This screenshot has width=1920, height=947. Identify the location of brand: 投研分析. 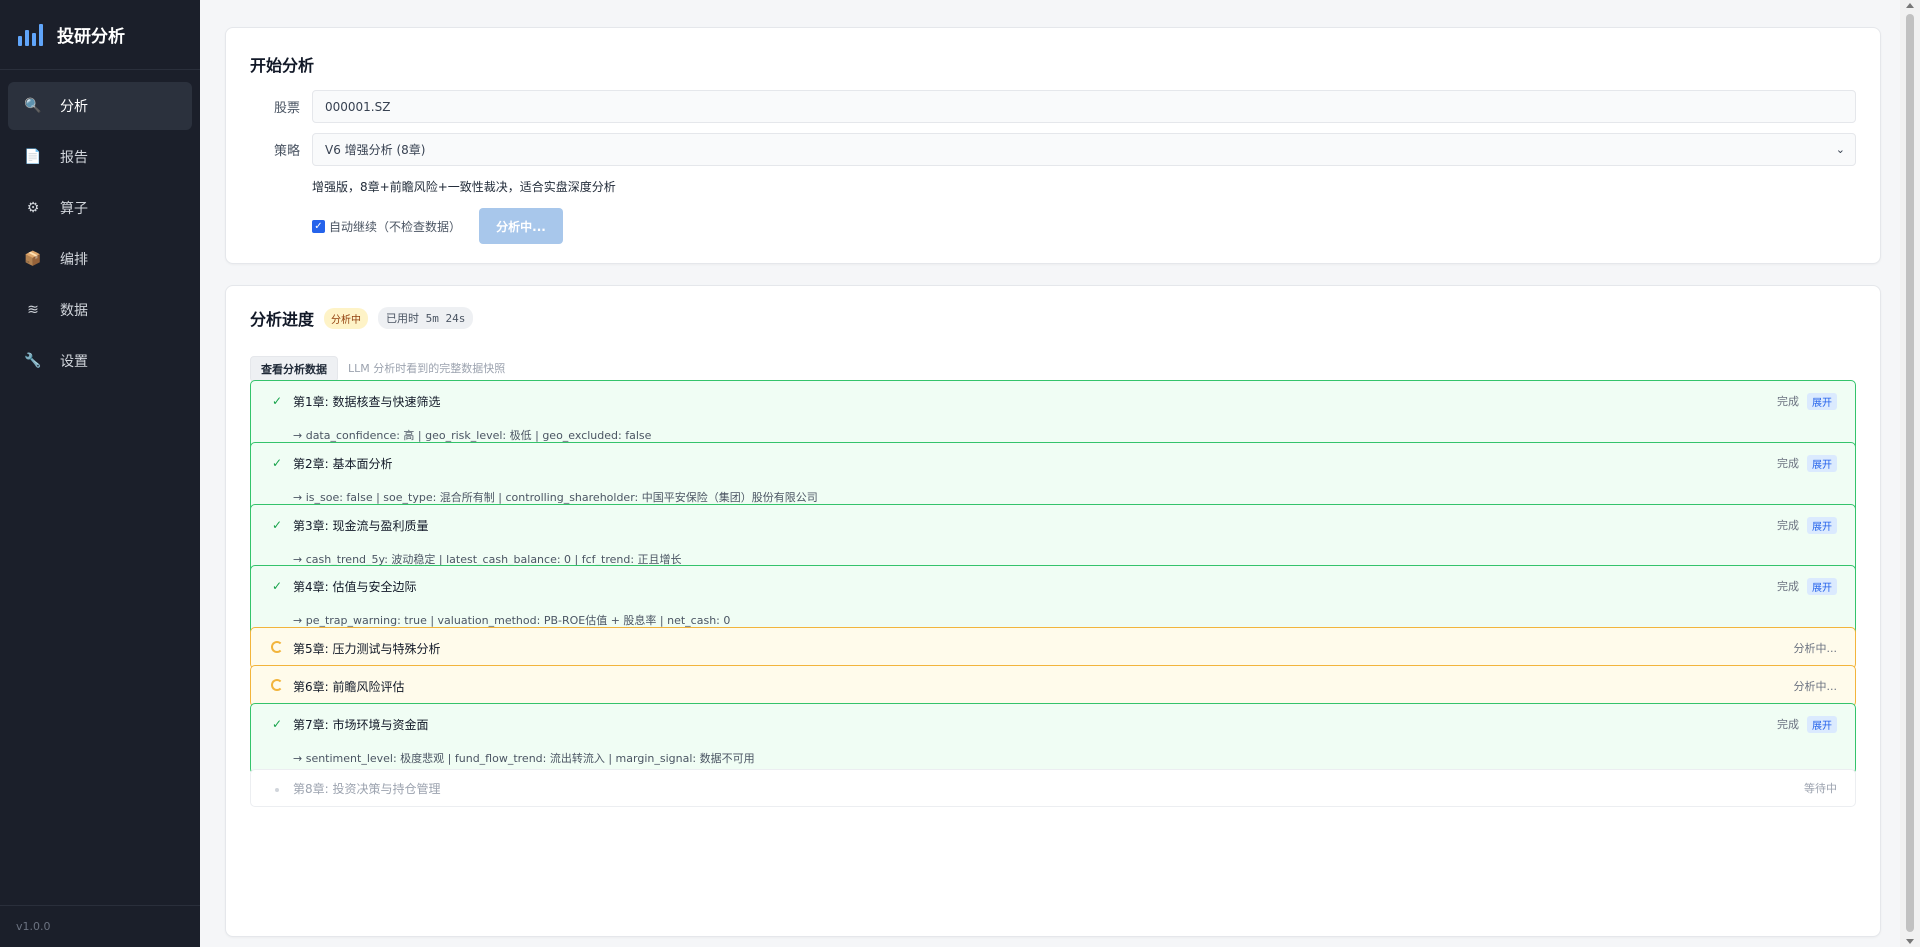
(100, 35).